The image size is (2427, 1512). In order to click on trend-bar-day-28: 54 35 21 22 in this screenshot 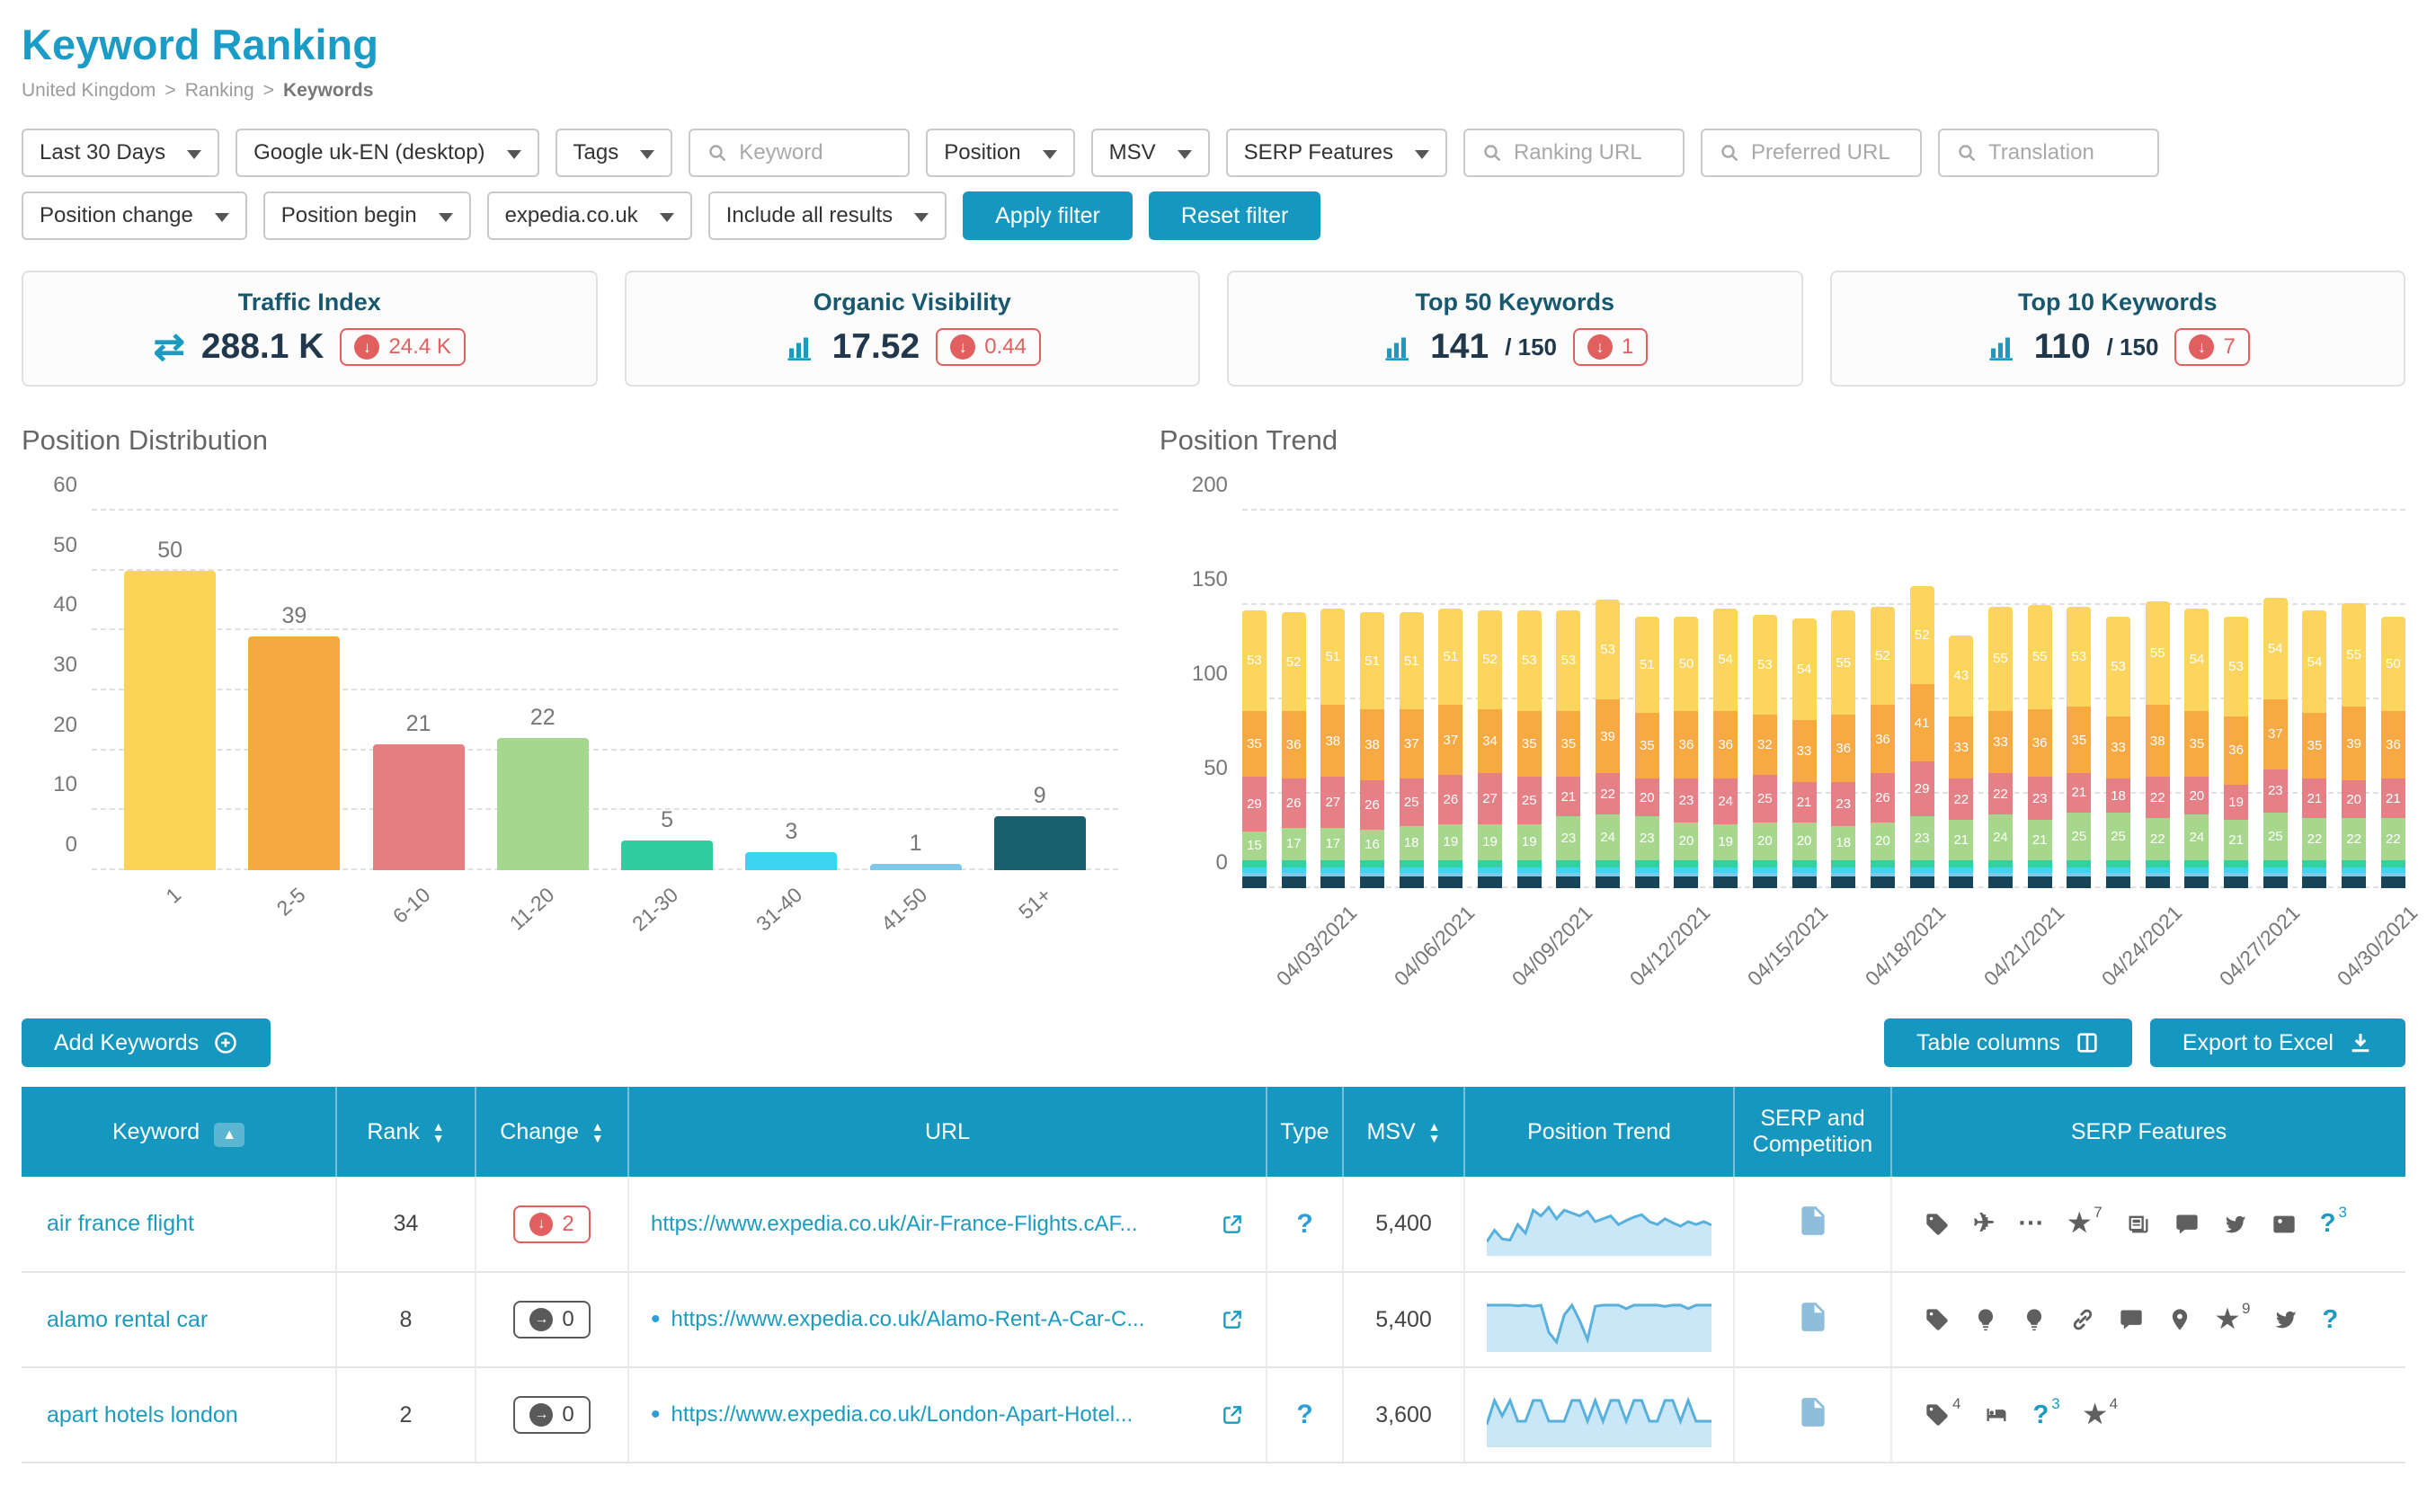, I will do `click(2314, 699)`.